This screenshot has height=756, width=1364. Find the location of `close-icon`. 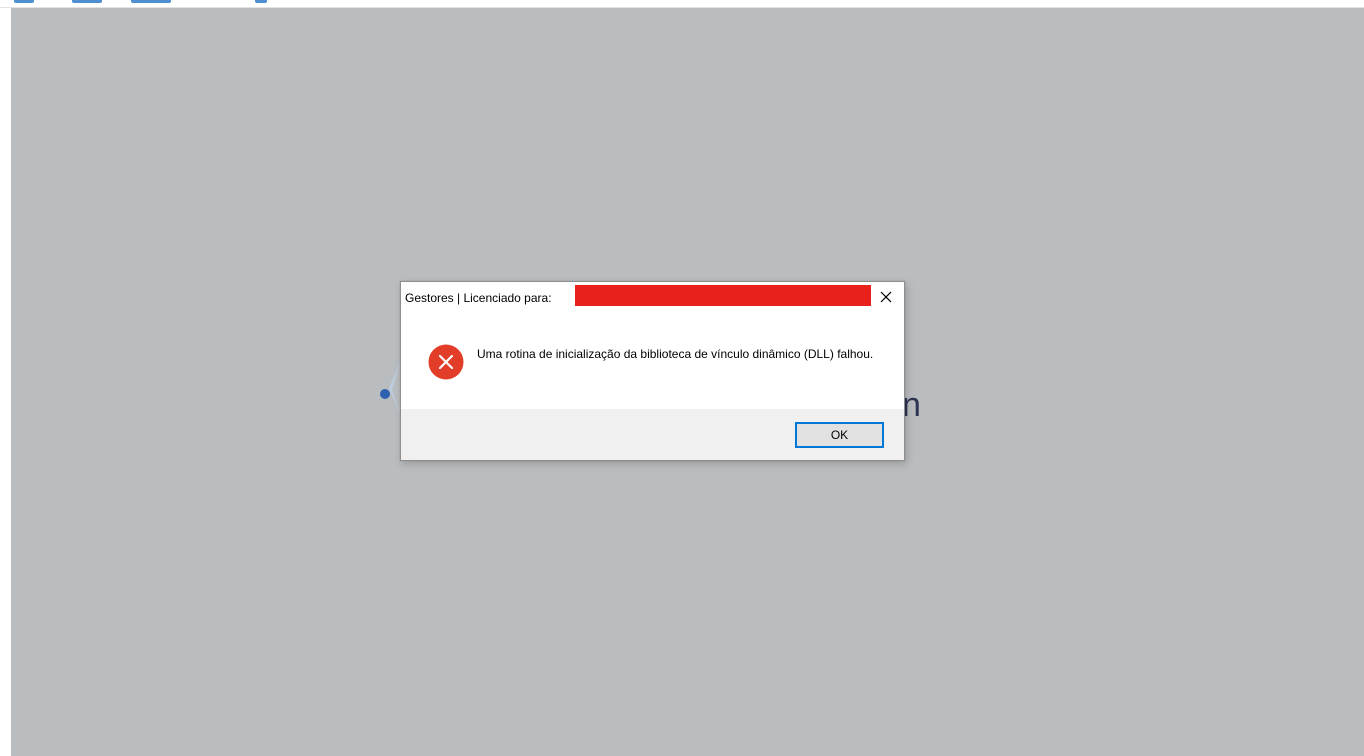

close-icon is located at coordinates (886, 297).